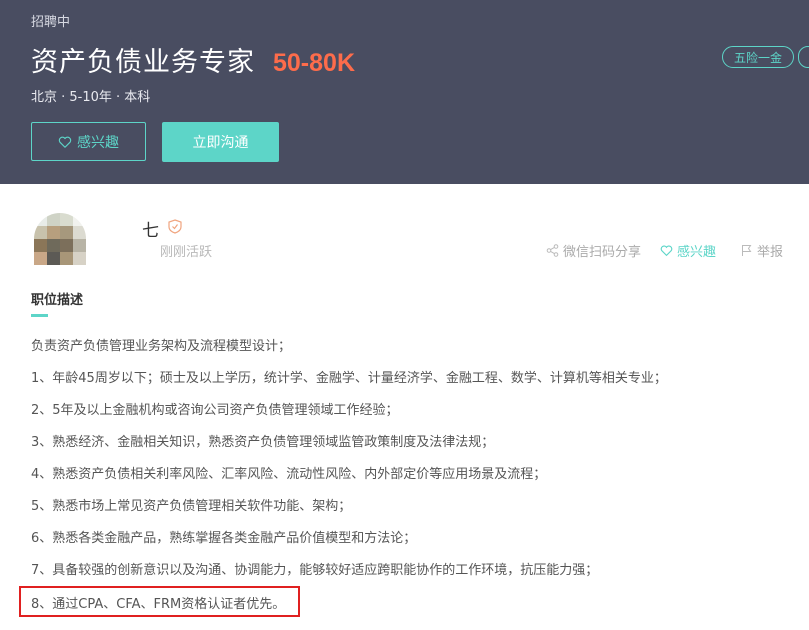 The height and width of the screenshot is (630, 809). Describe the element at coordinates (175, 226) in the screenshot. I see `verified-badge-icon` at that location.